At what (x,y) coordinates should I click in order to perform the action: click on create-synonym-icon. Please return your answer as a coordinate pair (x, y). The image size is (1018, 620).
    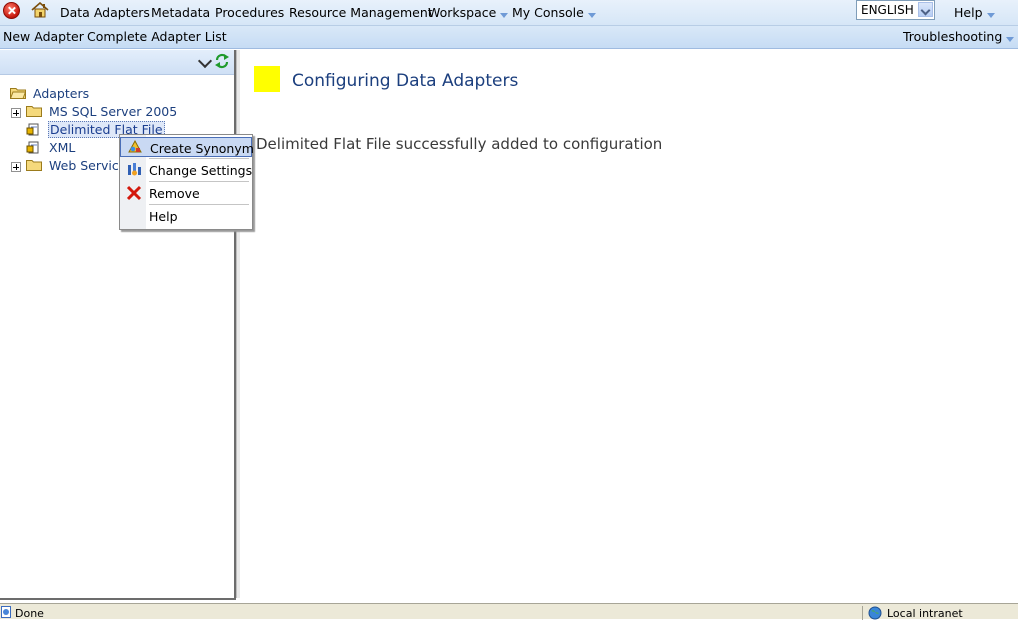
    Looking at the image, I should click on (135, 146).